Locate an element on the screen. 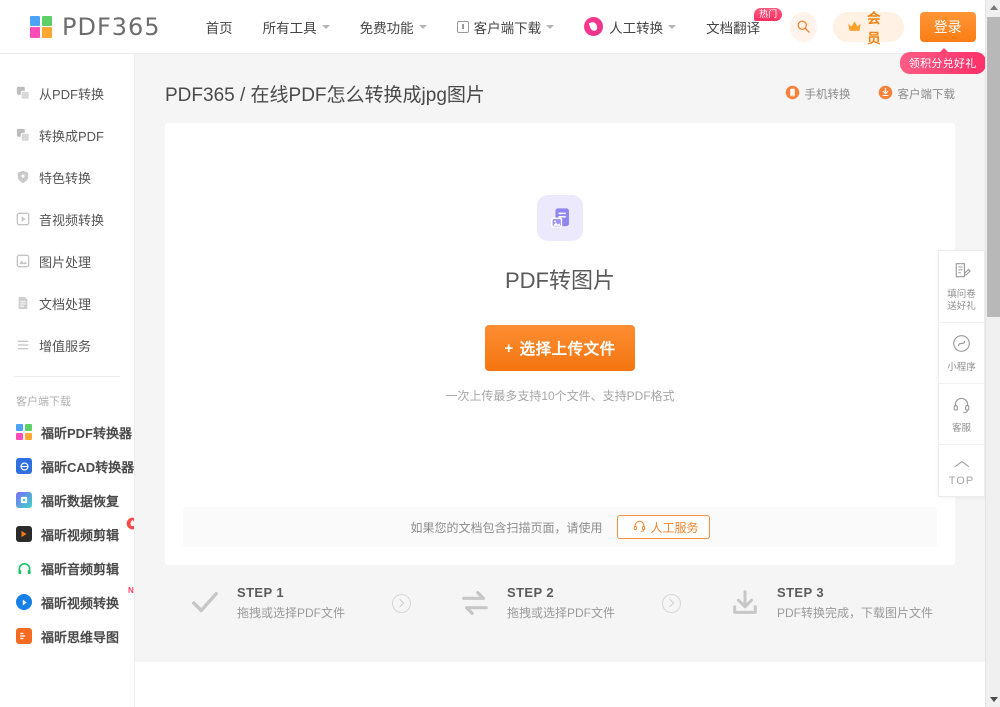 Image resolution: width=1000 pixels, height=707 pixels. data-recovery-icon is located at coordinates (24, 500).